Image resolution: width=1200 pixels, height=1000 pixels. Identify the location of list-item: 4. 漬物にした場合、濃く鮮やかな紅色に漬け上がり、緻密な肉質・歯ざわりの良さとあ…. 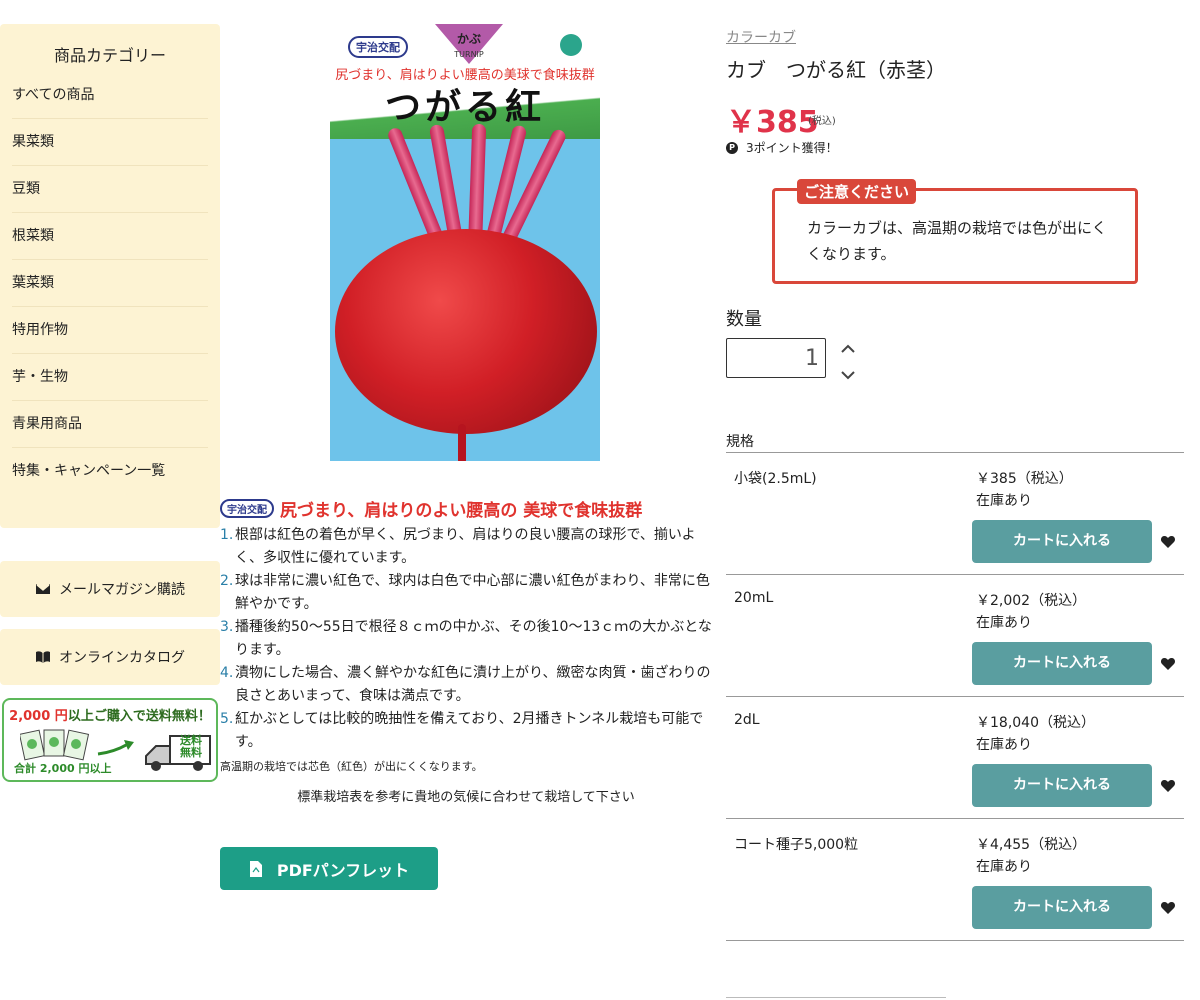
(465, 684).